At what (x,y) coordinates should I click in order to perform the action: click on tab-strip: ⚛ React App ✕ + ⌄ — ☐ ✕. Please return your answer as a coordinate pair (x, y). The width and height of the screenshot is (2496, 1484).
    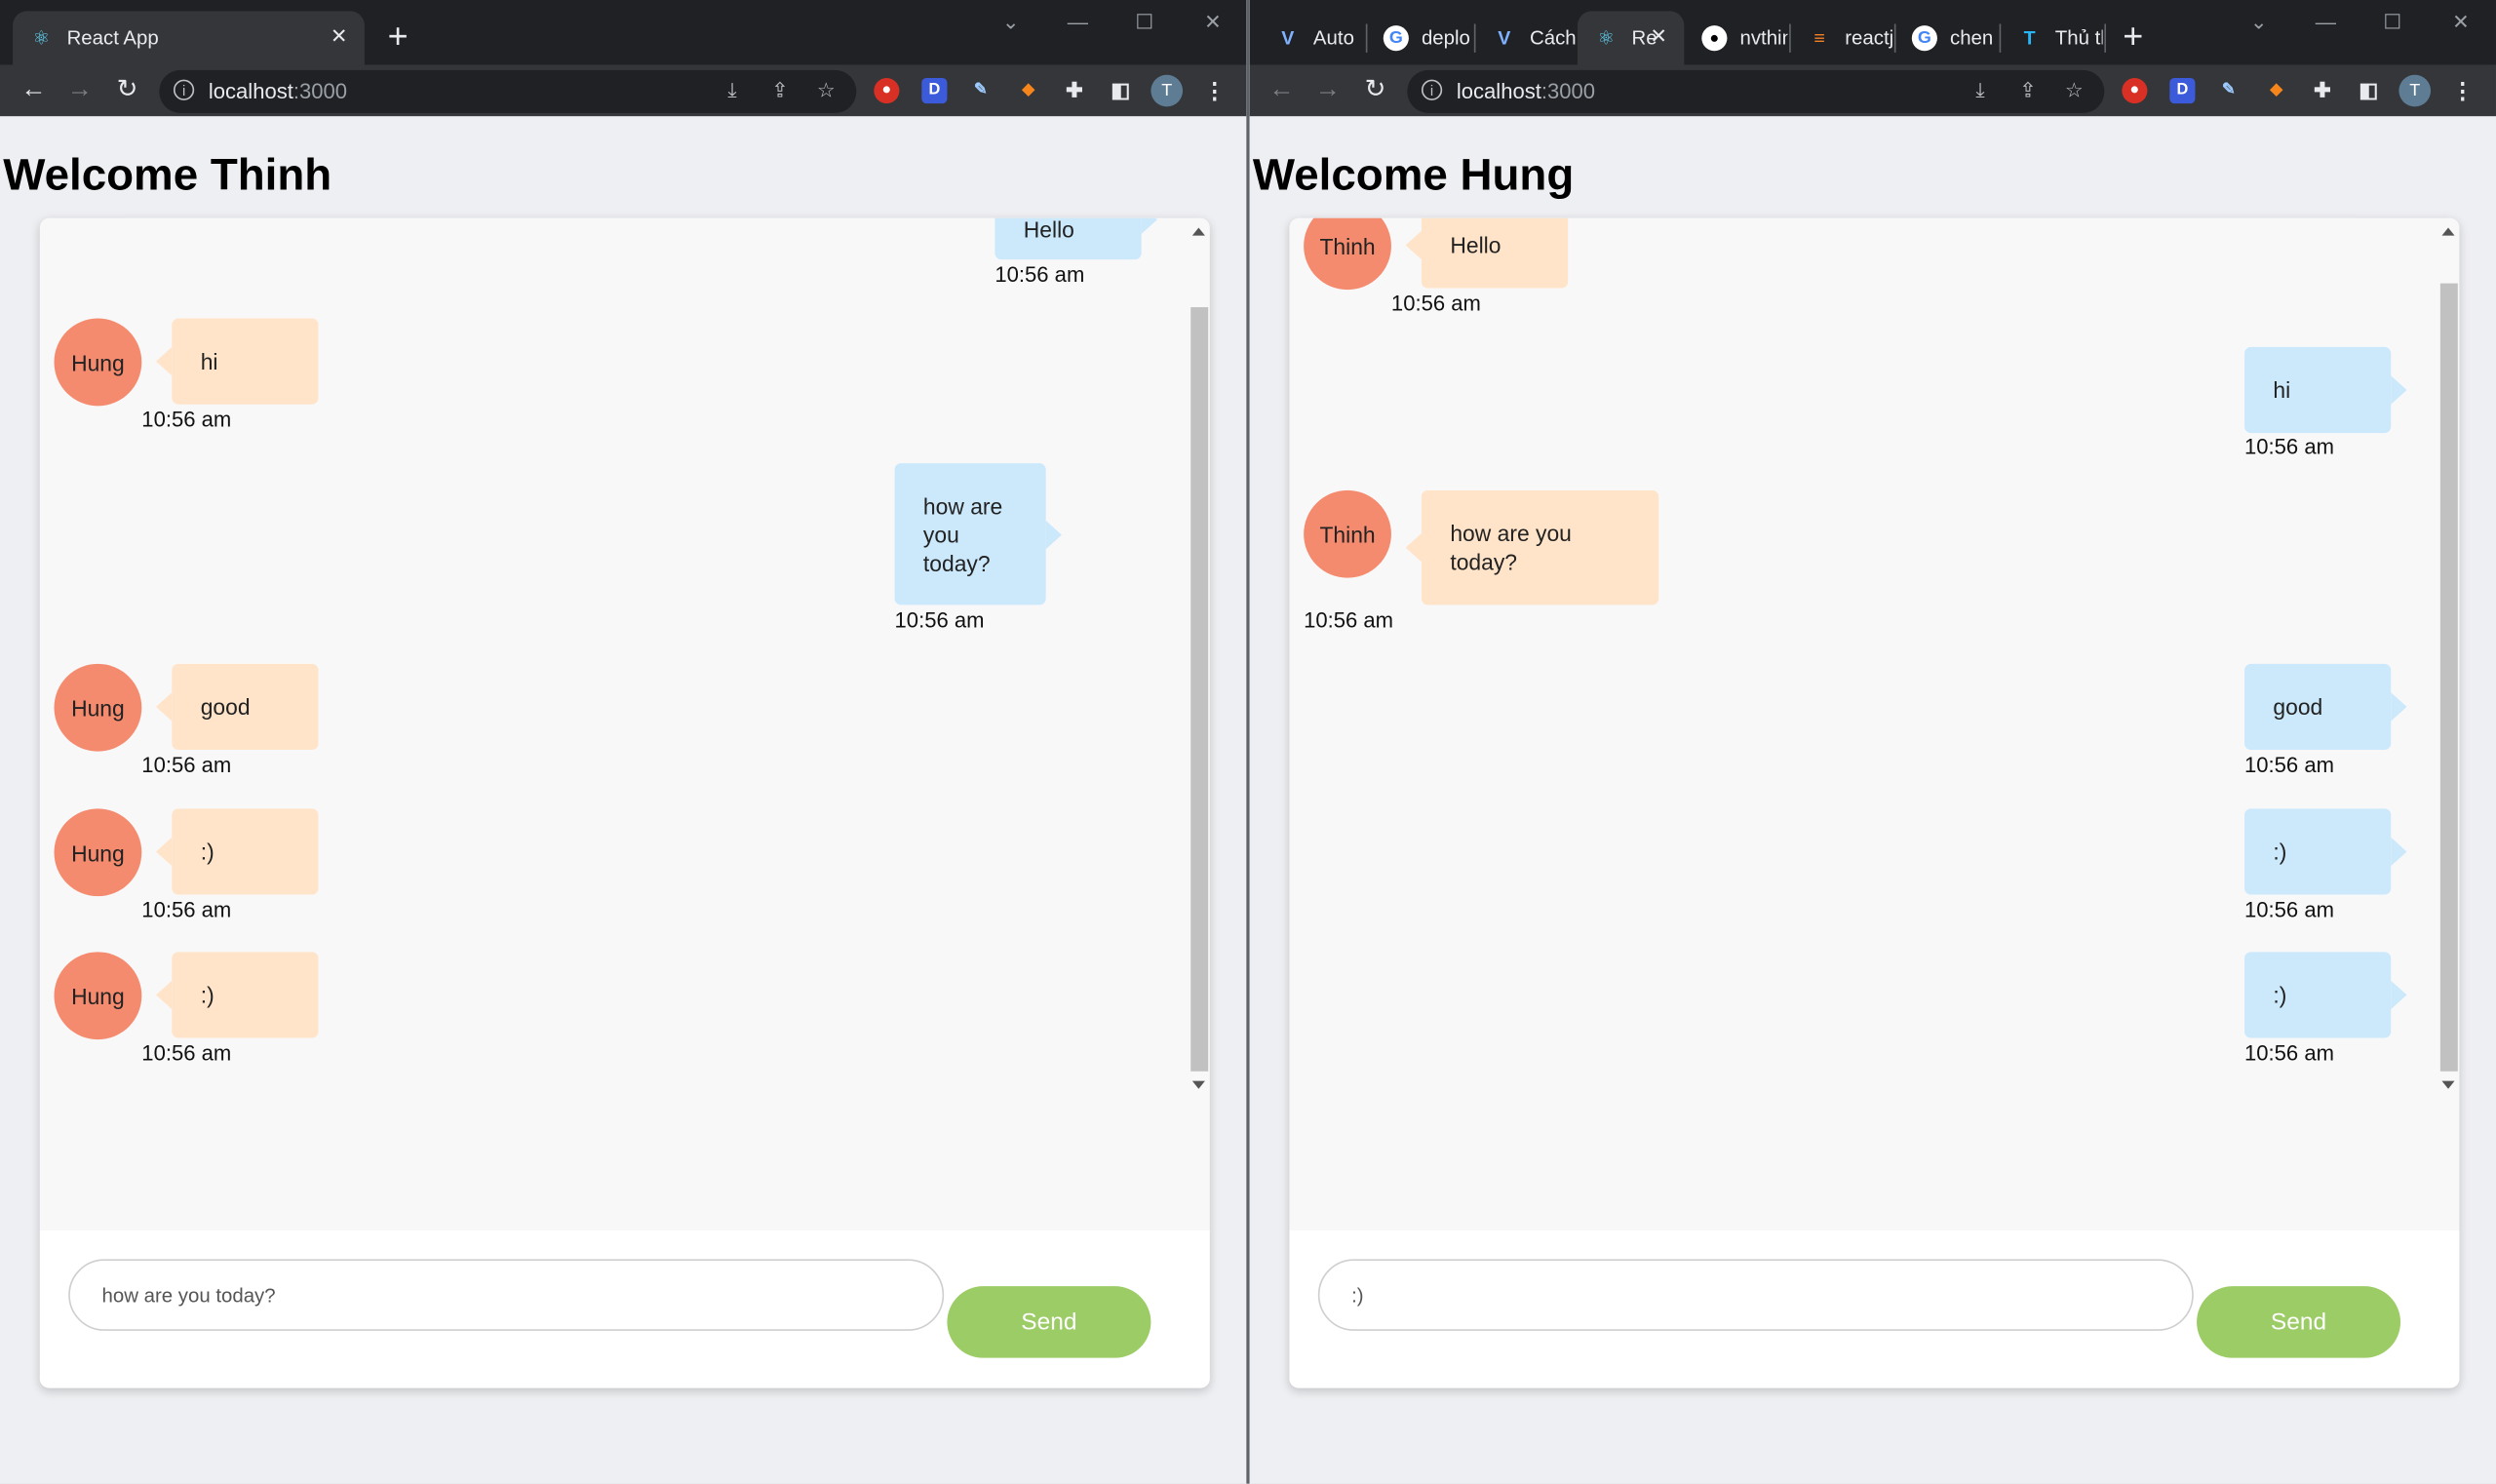
    Looking at the image, I should click on (623, 32).